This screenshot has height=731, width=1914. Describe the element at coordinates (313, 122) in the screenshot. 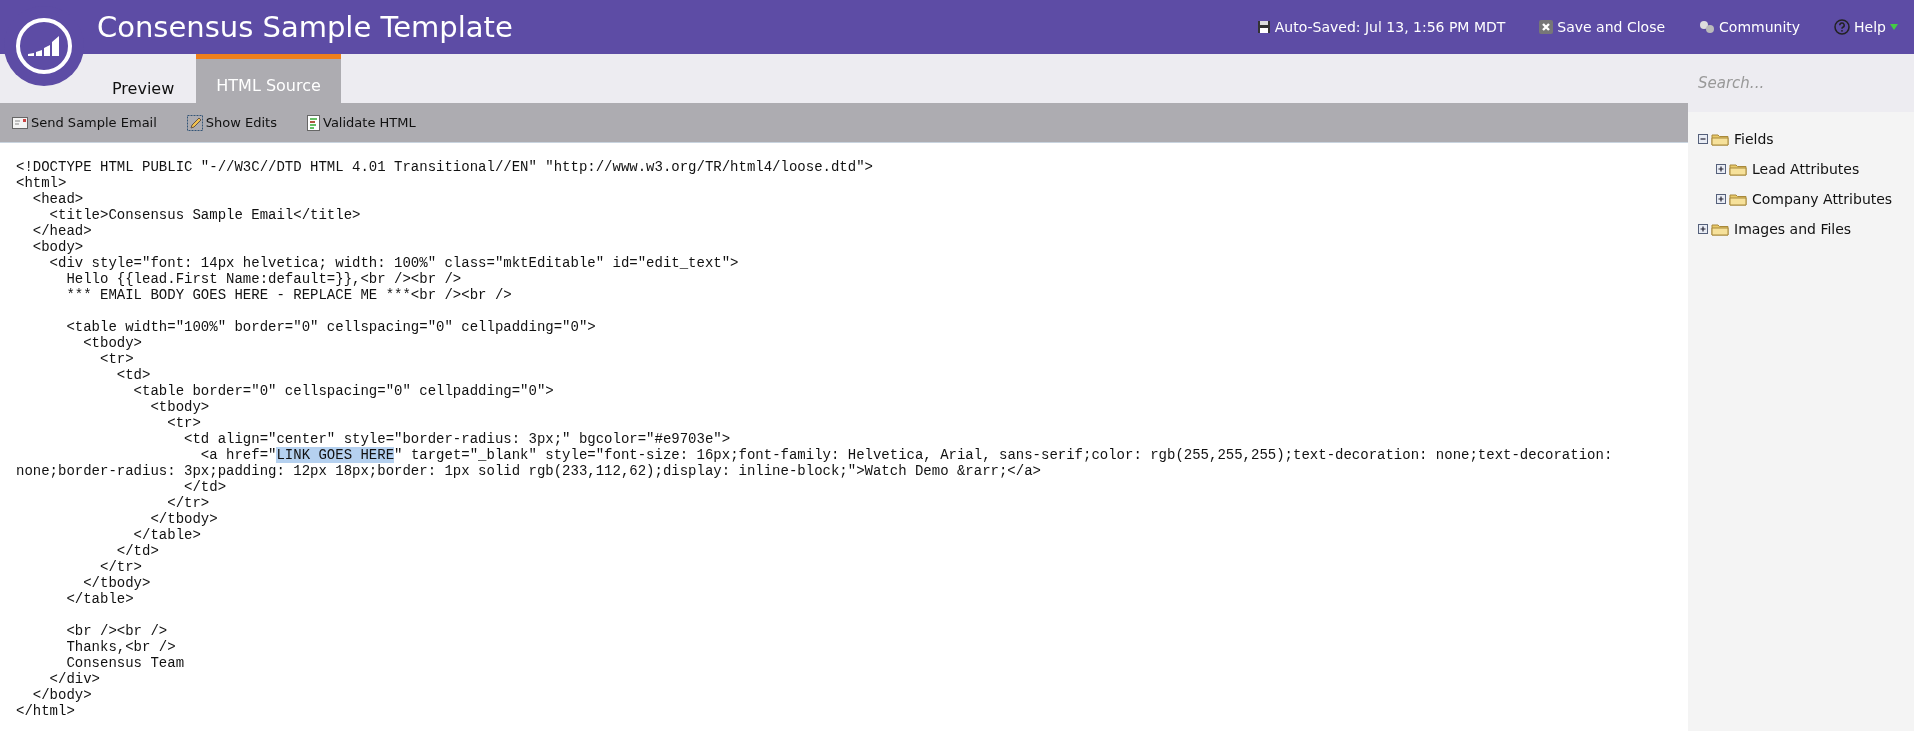

I see `document-icon` at that location.